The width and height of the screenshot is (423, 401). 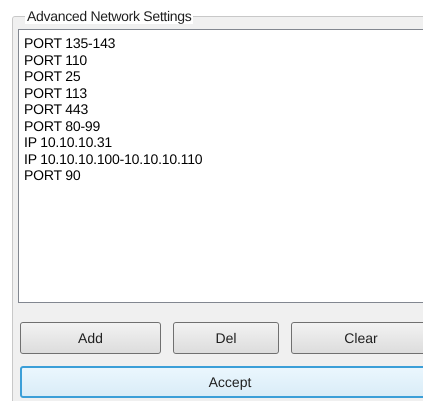 What do you see at coordinates (221, 382) in the screenshot?
I see `accept-button: Accept` at bounding box center [221, 382].